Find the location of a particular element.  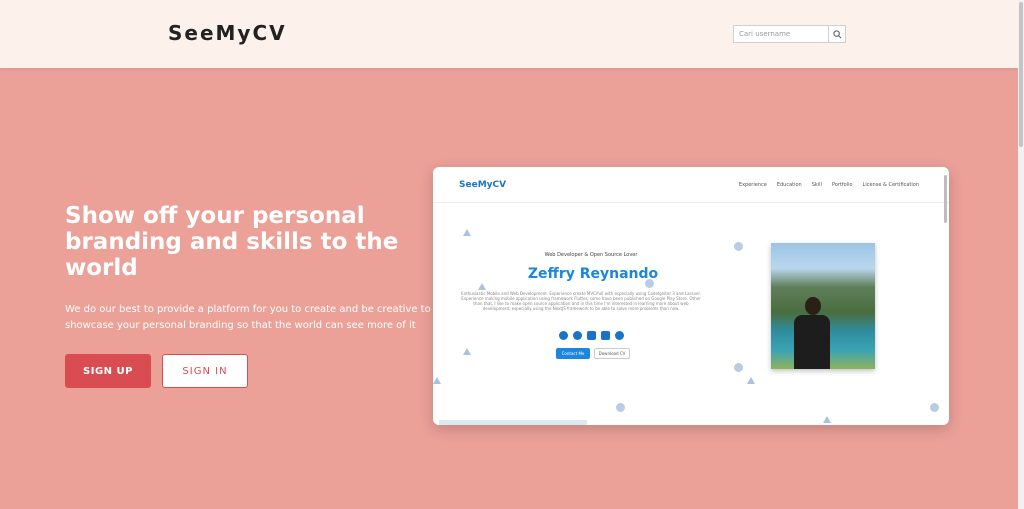

top-navbar: SeeMyCV is located at coordinates (509, 34).